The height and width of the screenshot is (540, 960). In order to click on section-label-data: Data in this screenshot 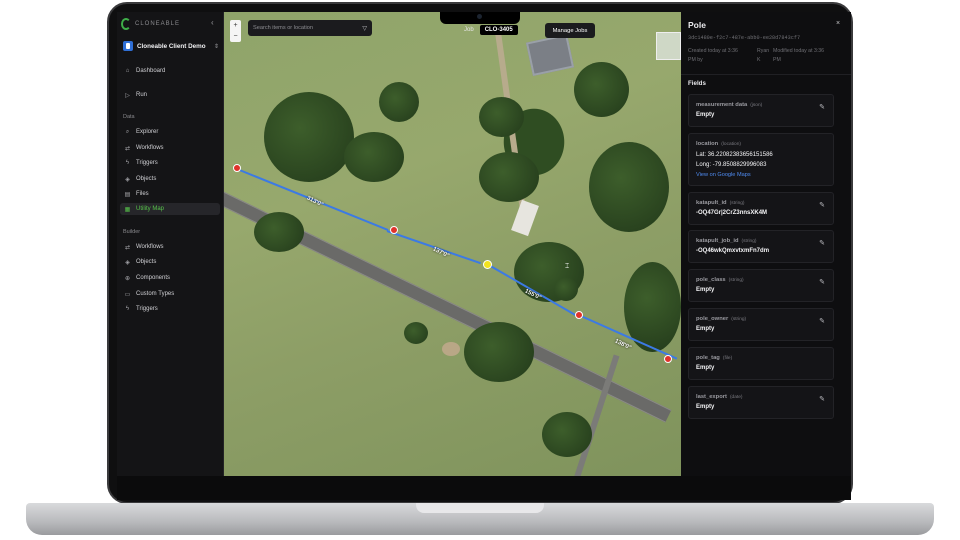, I will do `click(129, 117)`.